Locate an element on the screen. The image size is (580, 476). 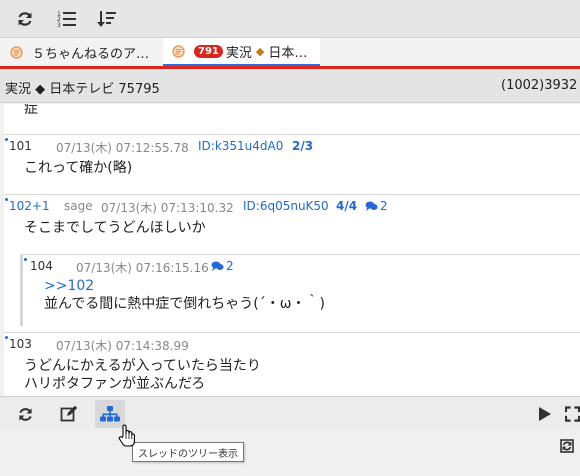
numbered-list-icon: 1 2 3 is located at coordinates (66, 19).